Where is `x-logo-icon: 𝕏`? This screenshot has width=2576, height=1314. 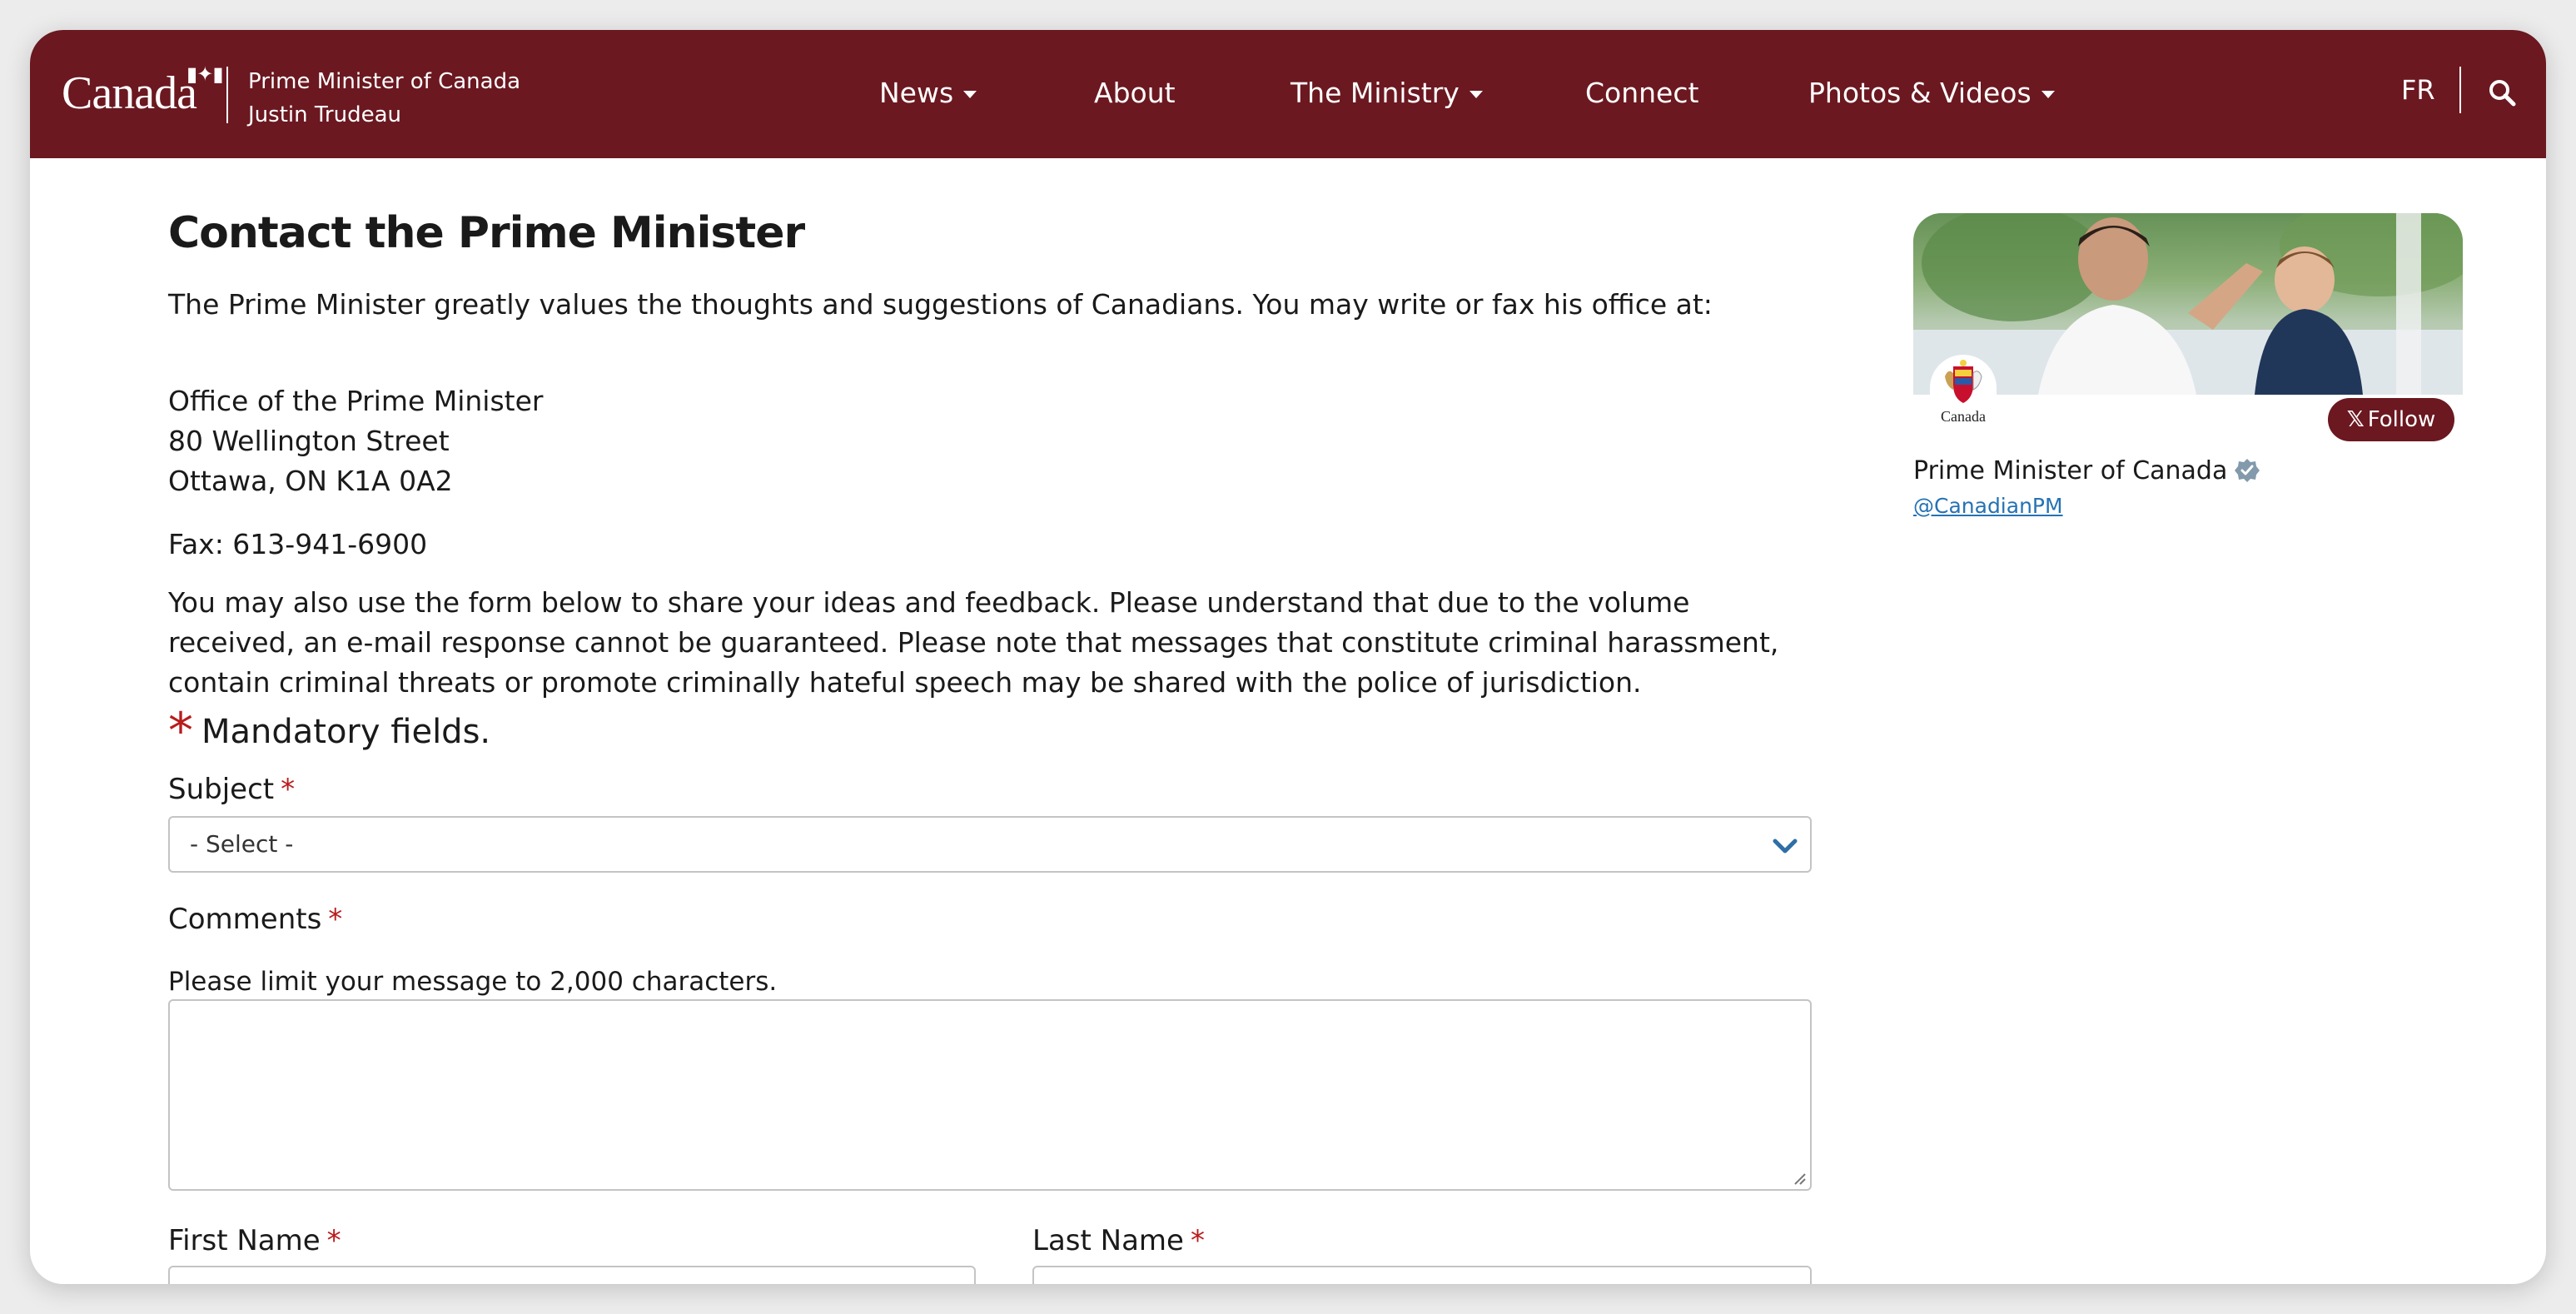 x-logo-icon: 𝕏 is located at coordinates (2355, 419).